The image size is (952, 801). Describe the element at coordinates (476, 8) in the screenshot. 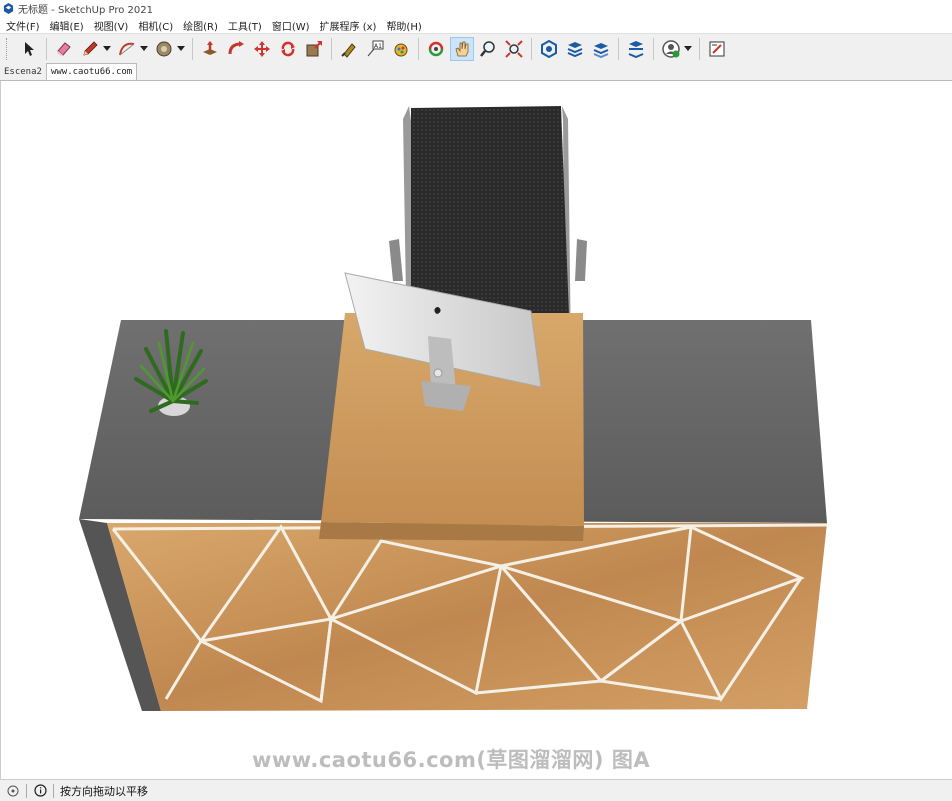

I see `title-bar: 无标题 - SketchUp Pro 2021` at that location.